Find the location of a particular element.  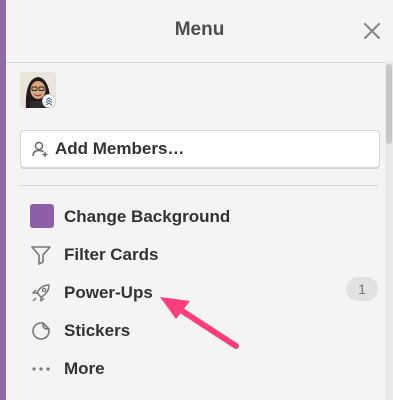

menu-item-filter-cards: Filter Cards is located at coordinates (199, 255).